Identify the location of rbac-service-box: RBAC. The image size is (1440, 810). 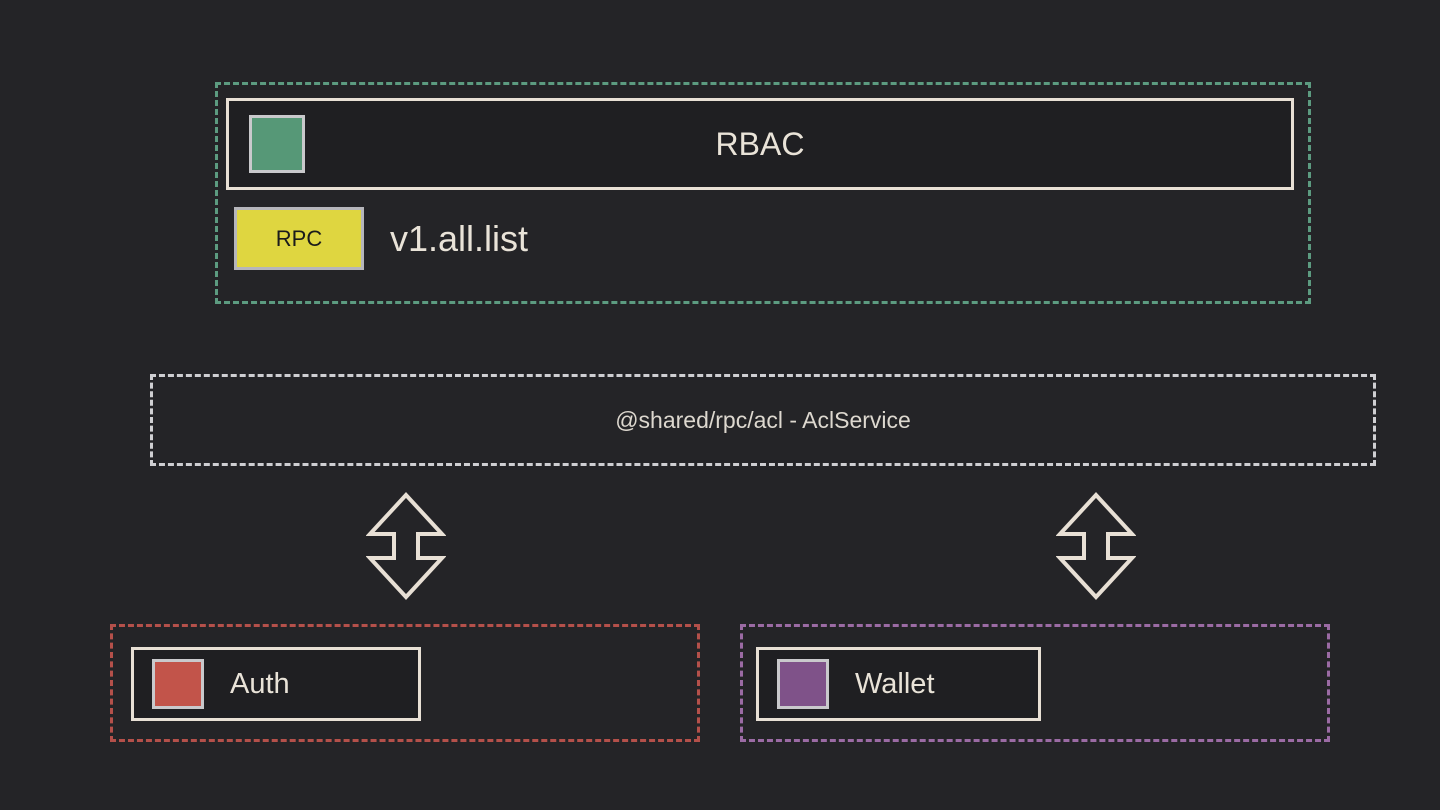
(760, 144).